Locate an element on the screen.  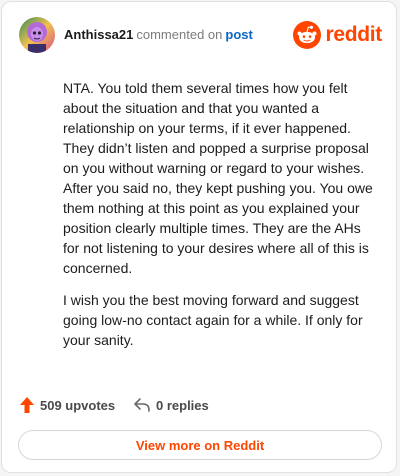
post-link: post is located at coordinates (238, 34).